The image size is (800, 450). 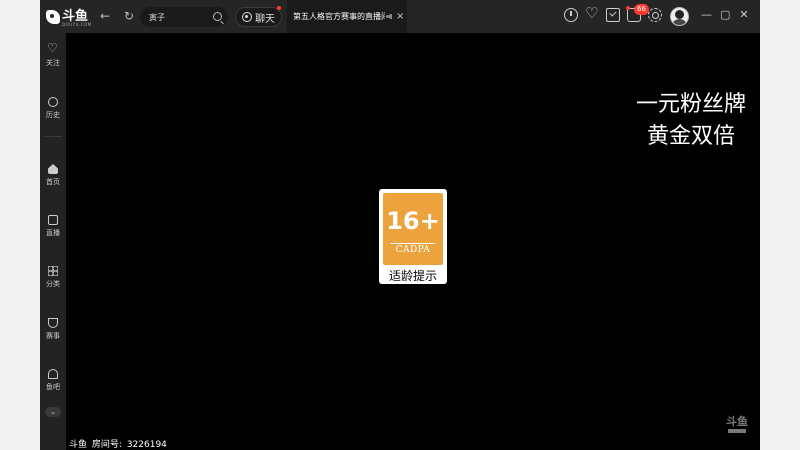 I want to click on nav-arrows: ← ↻, so click(x=117, y=16).